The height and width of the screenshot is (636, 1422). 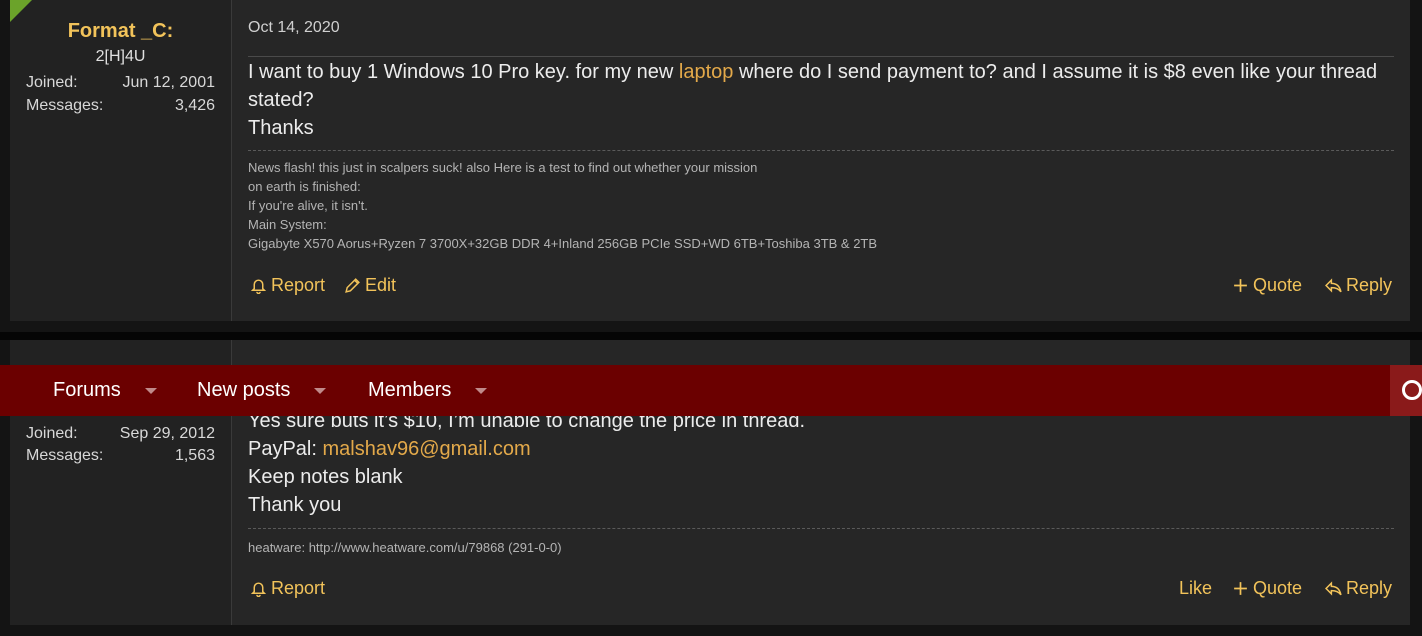 What do you see at coordinates (821, 56) in the screenshot?
I see `post-header-divider` at bounding box center [821, 56].